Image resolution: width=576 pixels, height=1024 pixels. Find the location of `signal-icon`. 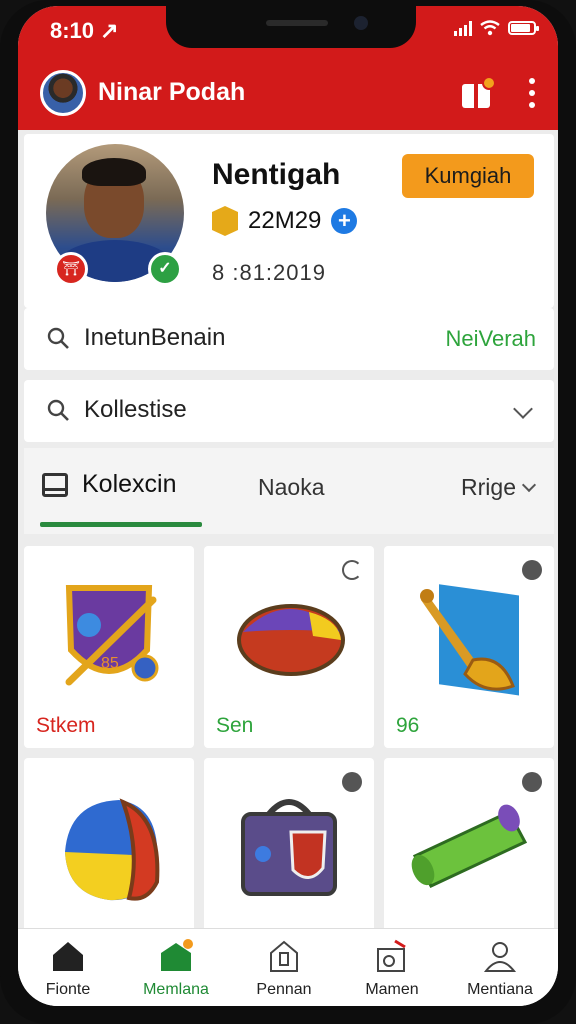

signal-icon is located at coordinates (463, 28).